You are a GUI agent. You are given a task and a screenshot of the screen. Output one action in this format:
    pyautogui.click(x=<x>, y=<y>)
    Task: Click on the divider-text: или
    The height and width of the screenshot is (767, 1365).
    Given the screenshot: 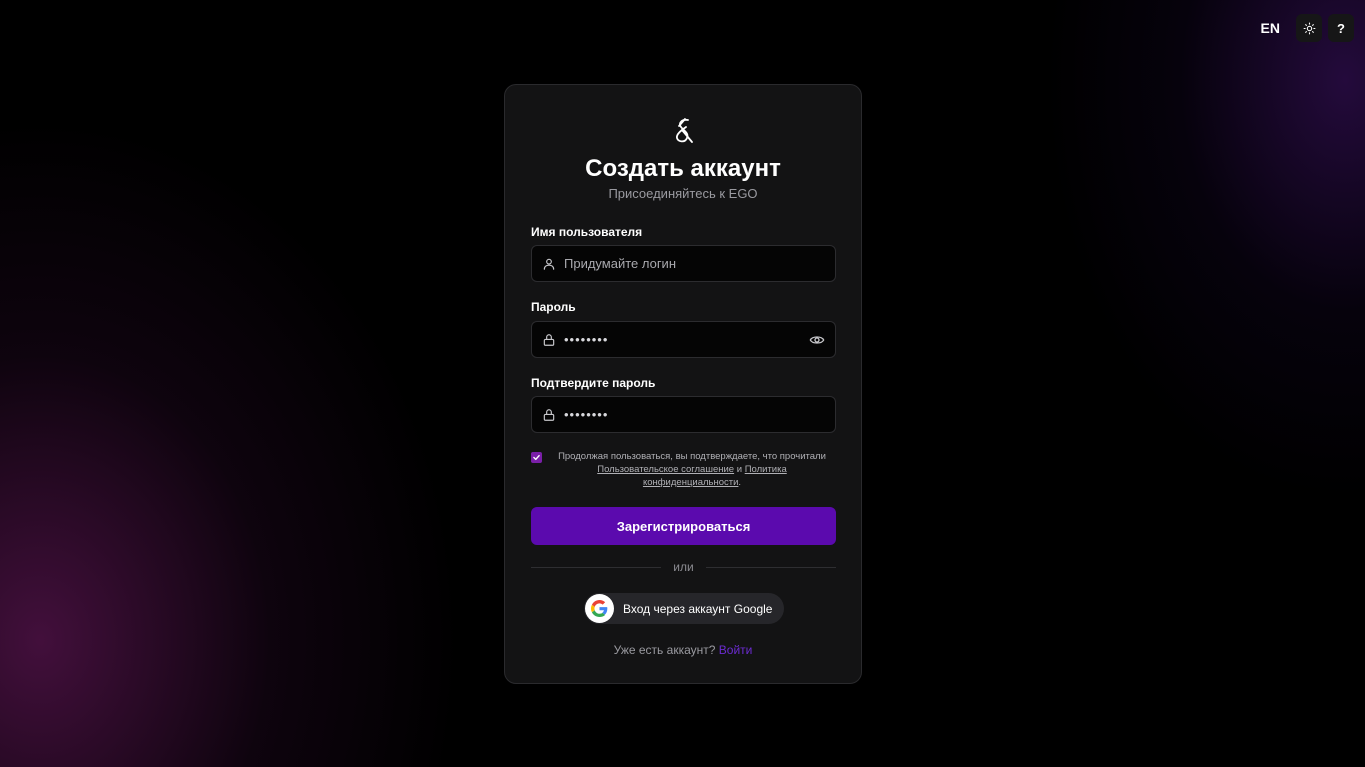 What is the action you would take?
    pyautogui.click(x=683, y=567)
    